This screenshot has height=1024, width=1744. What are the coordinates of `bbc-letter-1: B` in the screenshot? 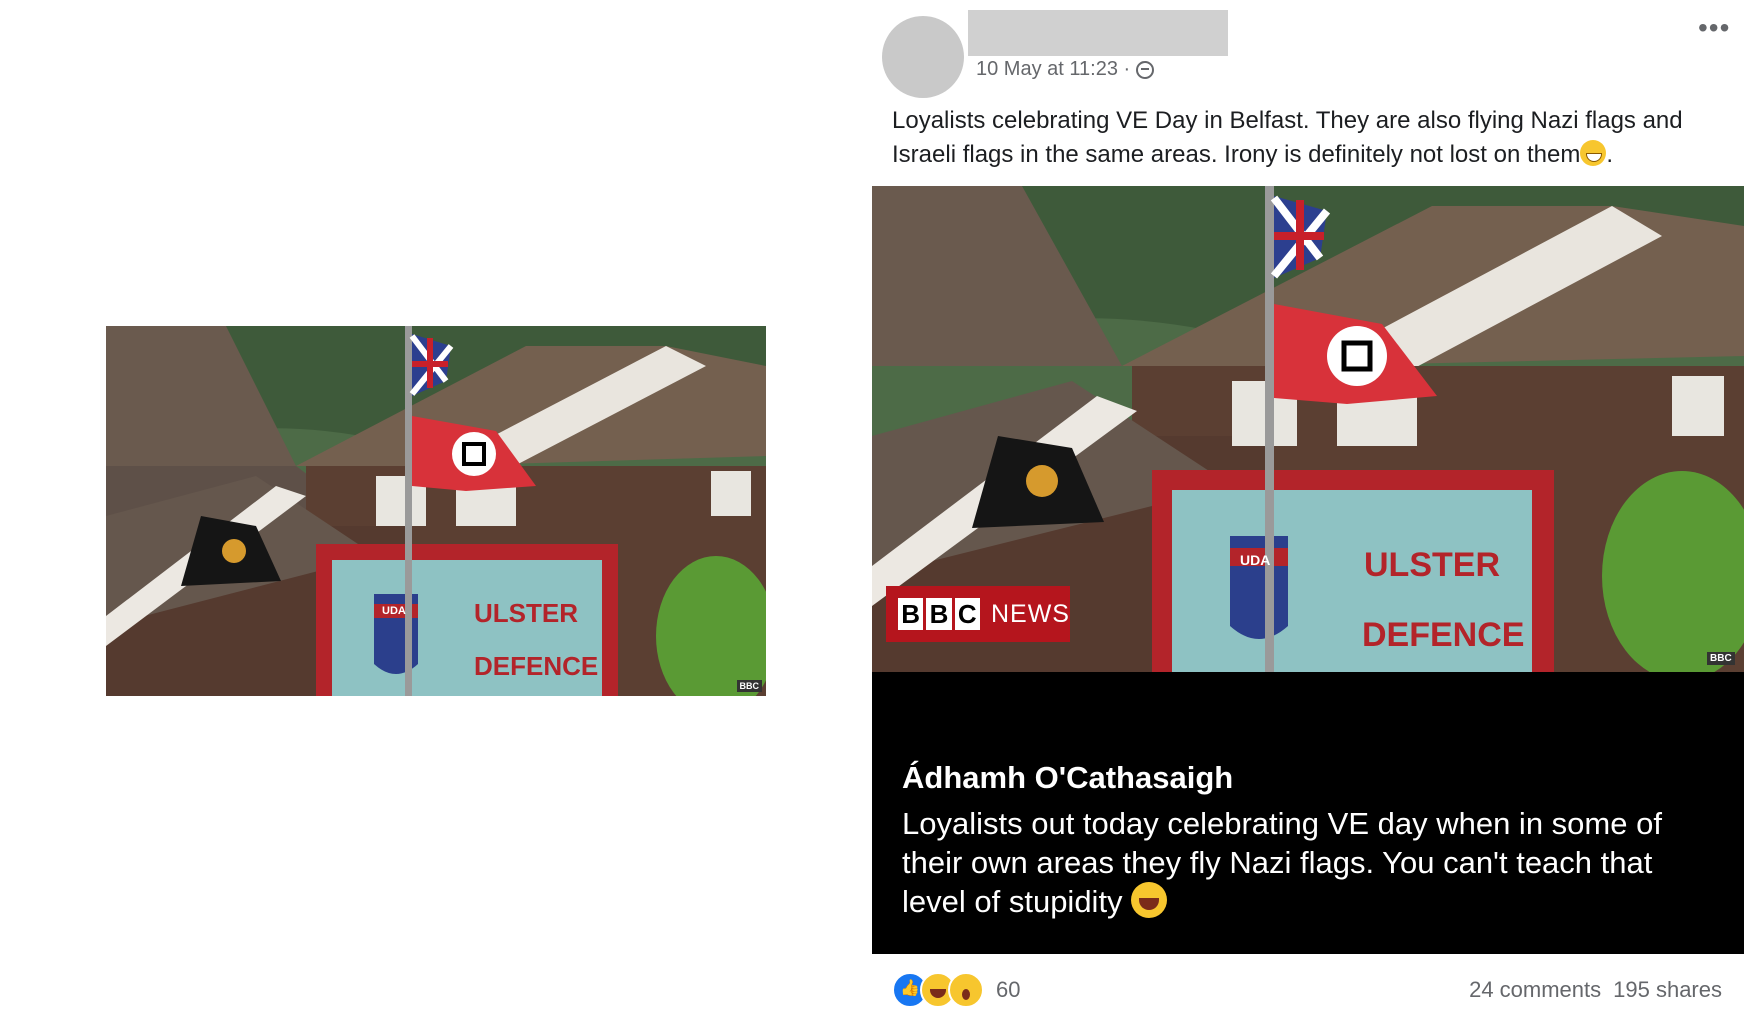 It's located at (911, 614).